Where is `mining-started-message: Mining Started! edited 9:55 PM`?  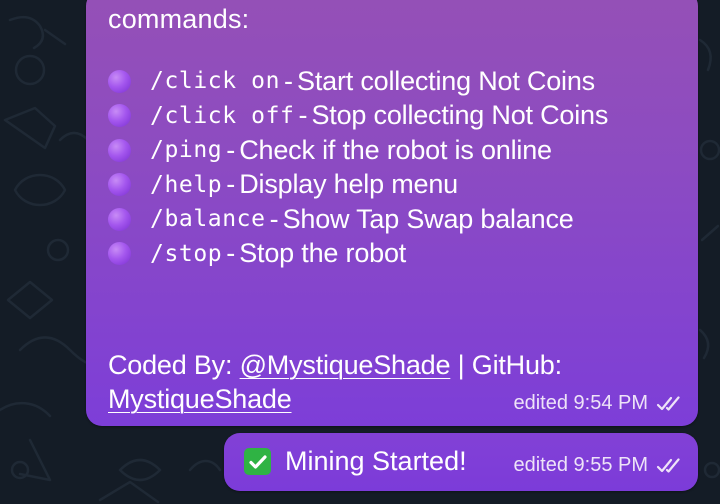
mining-started-message: Mining Started! edited 9:55 PM is located at coordinates (461, 462).